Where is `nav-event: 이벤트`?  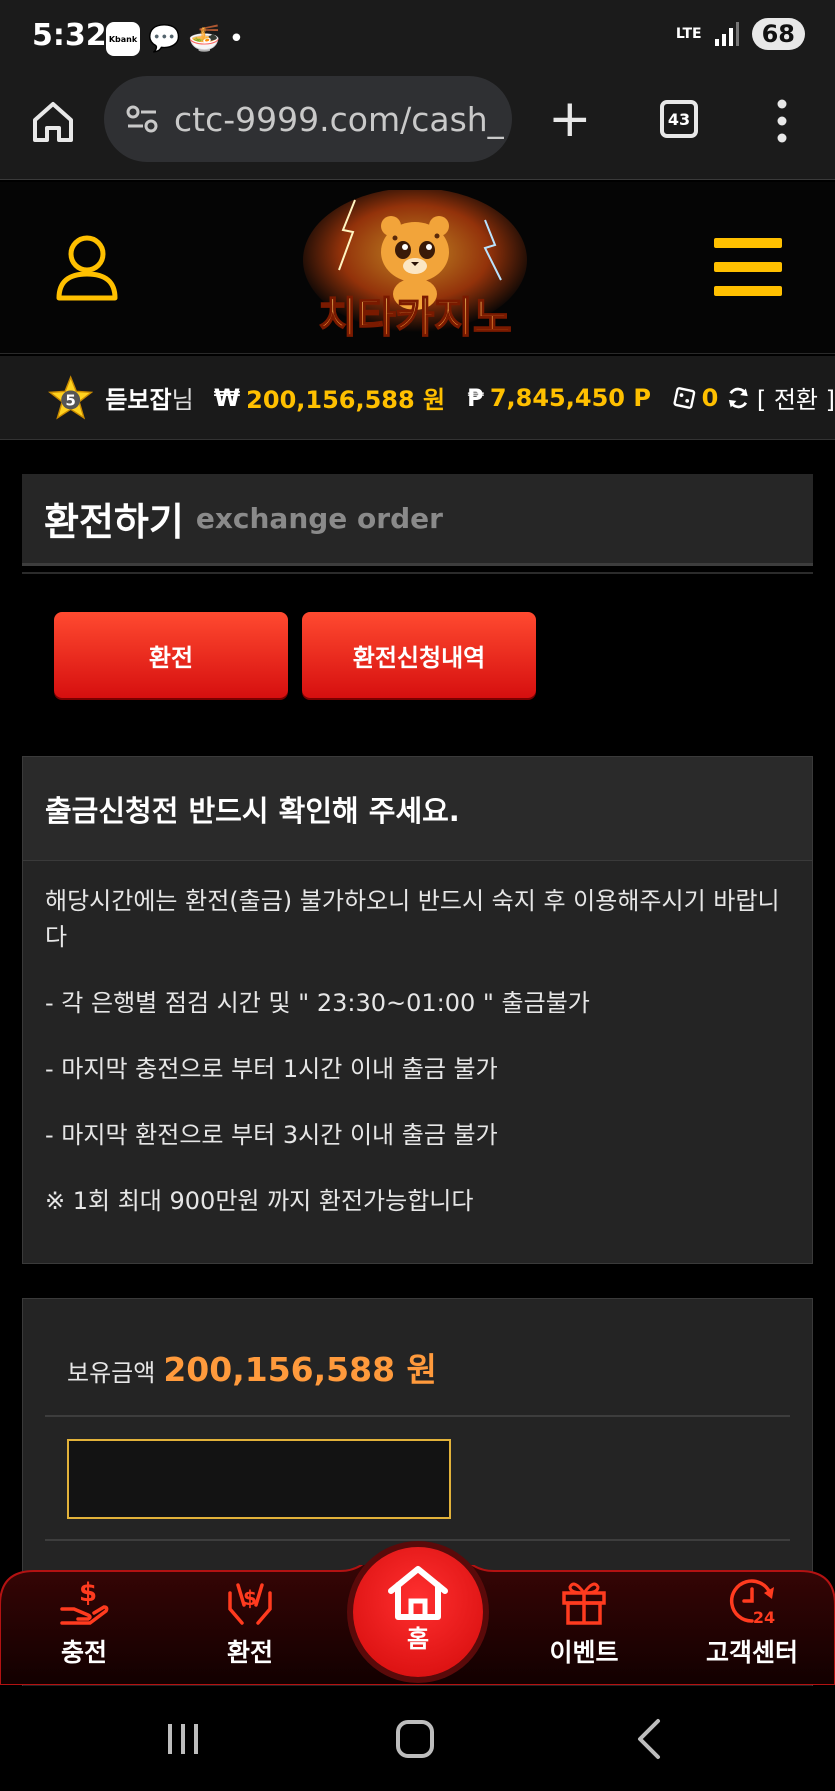
nav-event: 이벤트 is located at coordinates (584, 1622).